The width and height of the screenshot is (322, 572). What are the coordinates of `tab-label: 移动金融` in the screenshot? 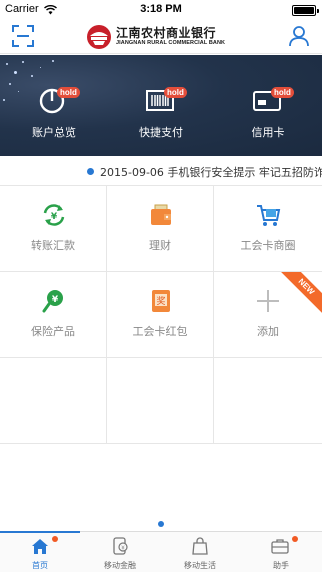 It's located at (120, 565).